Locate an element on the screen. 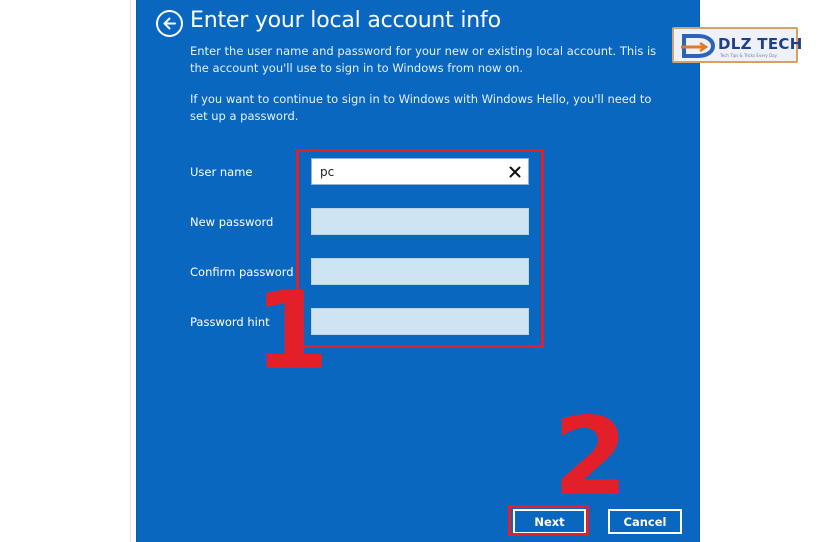  brand-tagline: Tech Tips & Tricks Every Day is located at coordinates (748, 55).